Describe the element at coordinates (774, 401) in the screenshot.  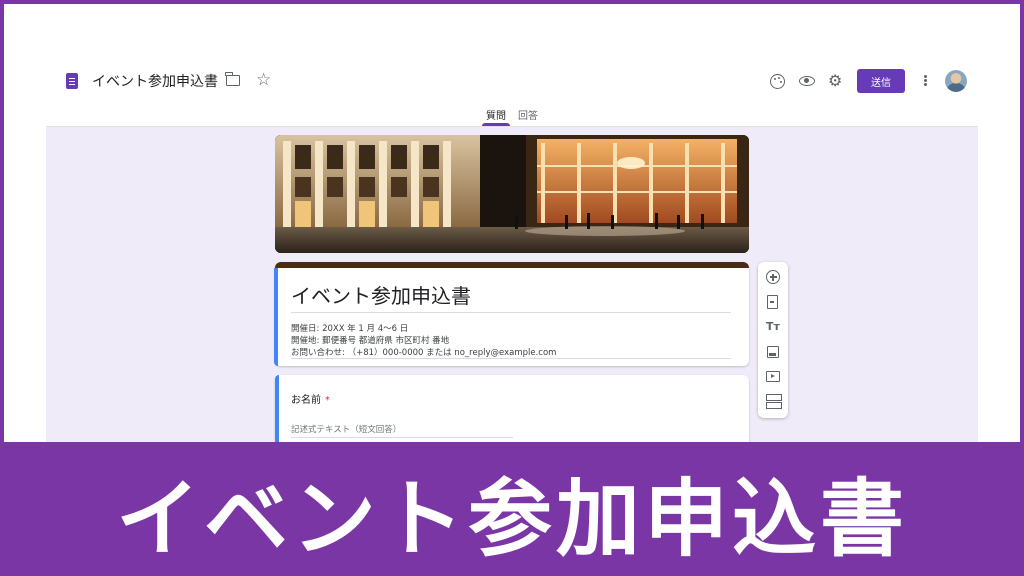
I see `add-section-icon` at that location.